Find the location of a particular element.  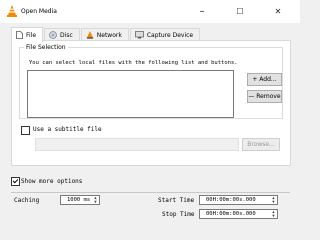

caching-spinbox: 1000 ms ▲ ▼ is located at coordinates (80, 200).